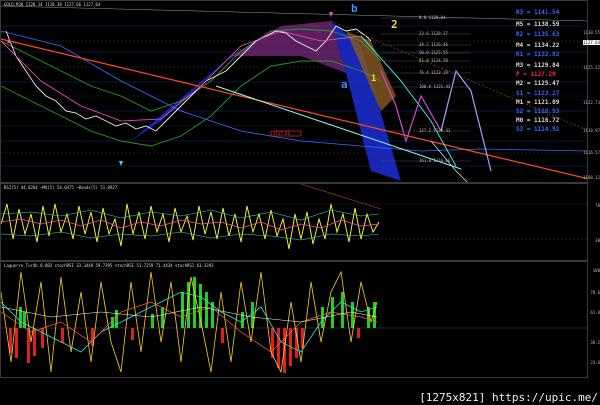 The height and width of the screenshot is (405, 600). I want to click on price-tick: 1118.97, so click(591, 130).